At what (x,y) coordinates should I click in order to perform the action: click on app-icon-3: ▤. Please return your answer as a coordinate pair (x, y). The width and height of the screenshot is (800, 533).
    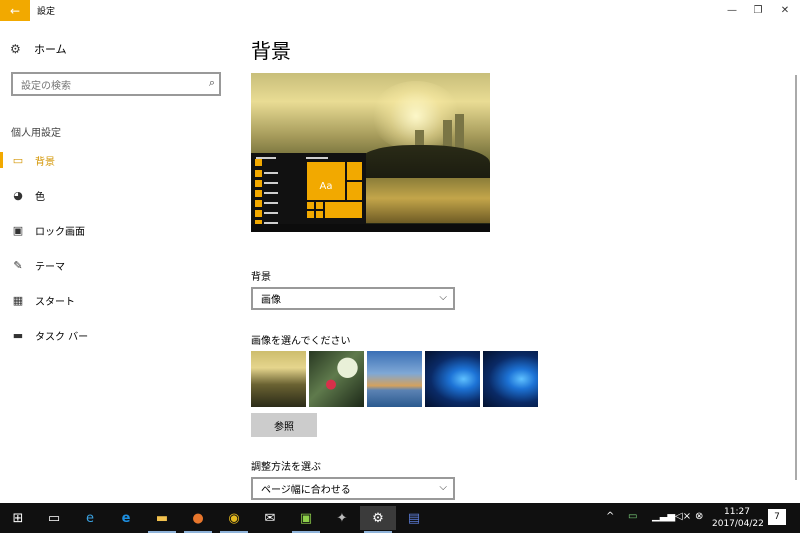
    Looking at the image, I should click on (414, 518).